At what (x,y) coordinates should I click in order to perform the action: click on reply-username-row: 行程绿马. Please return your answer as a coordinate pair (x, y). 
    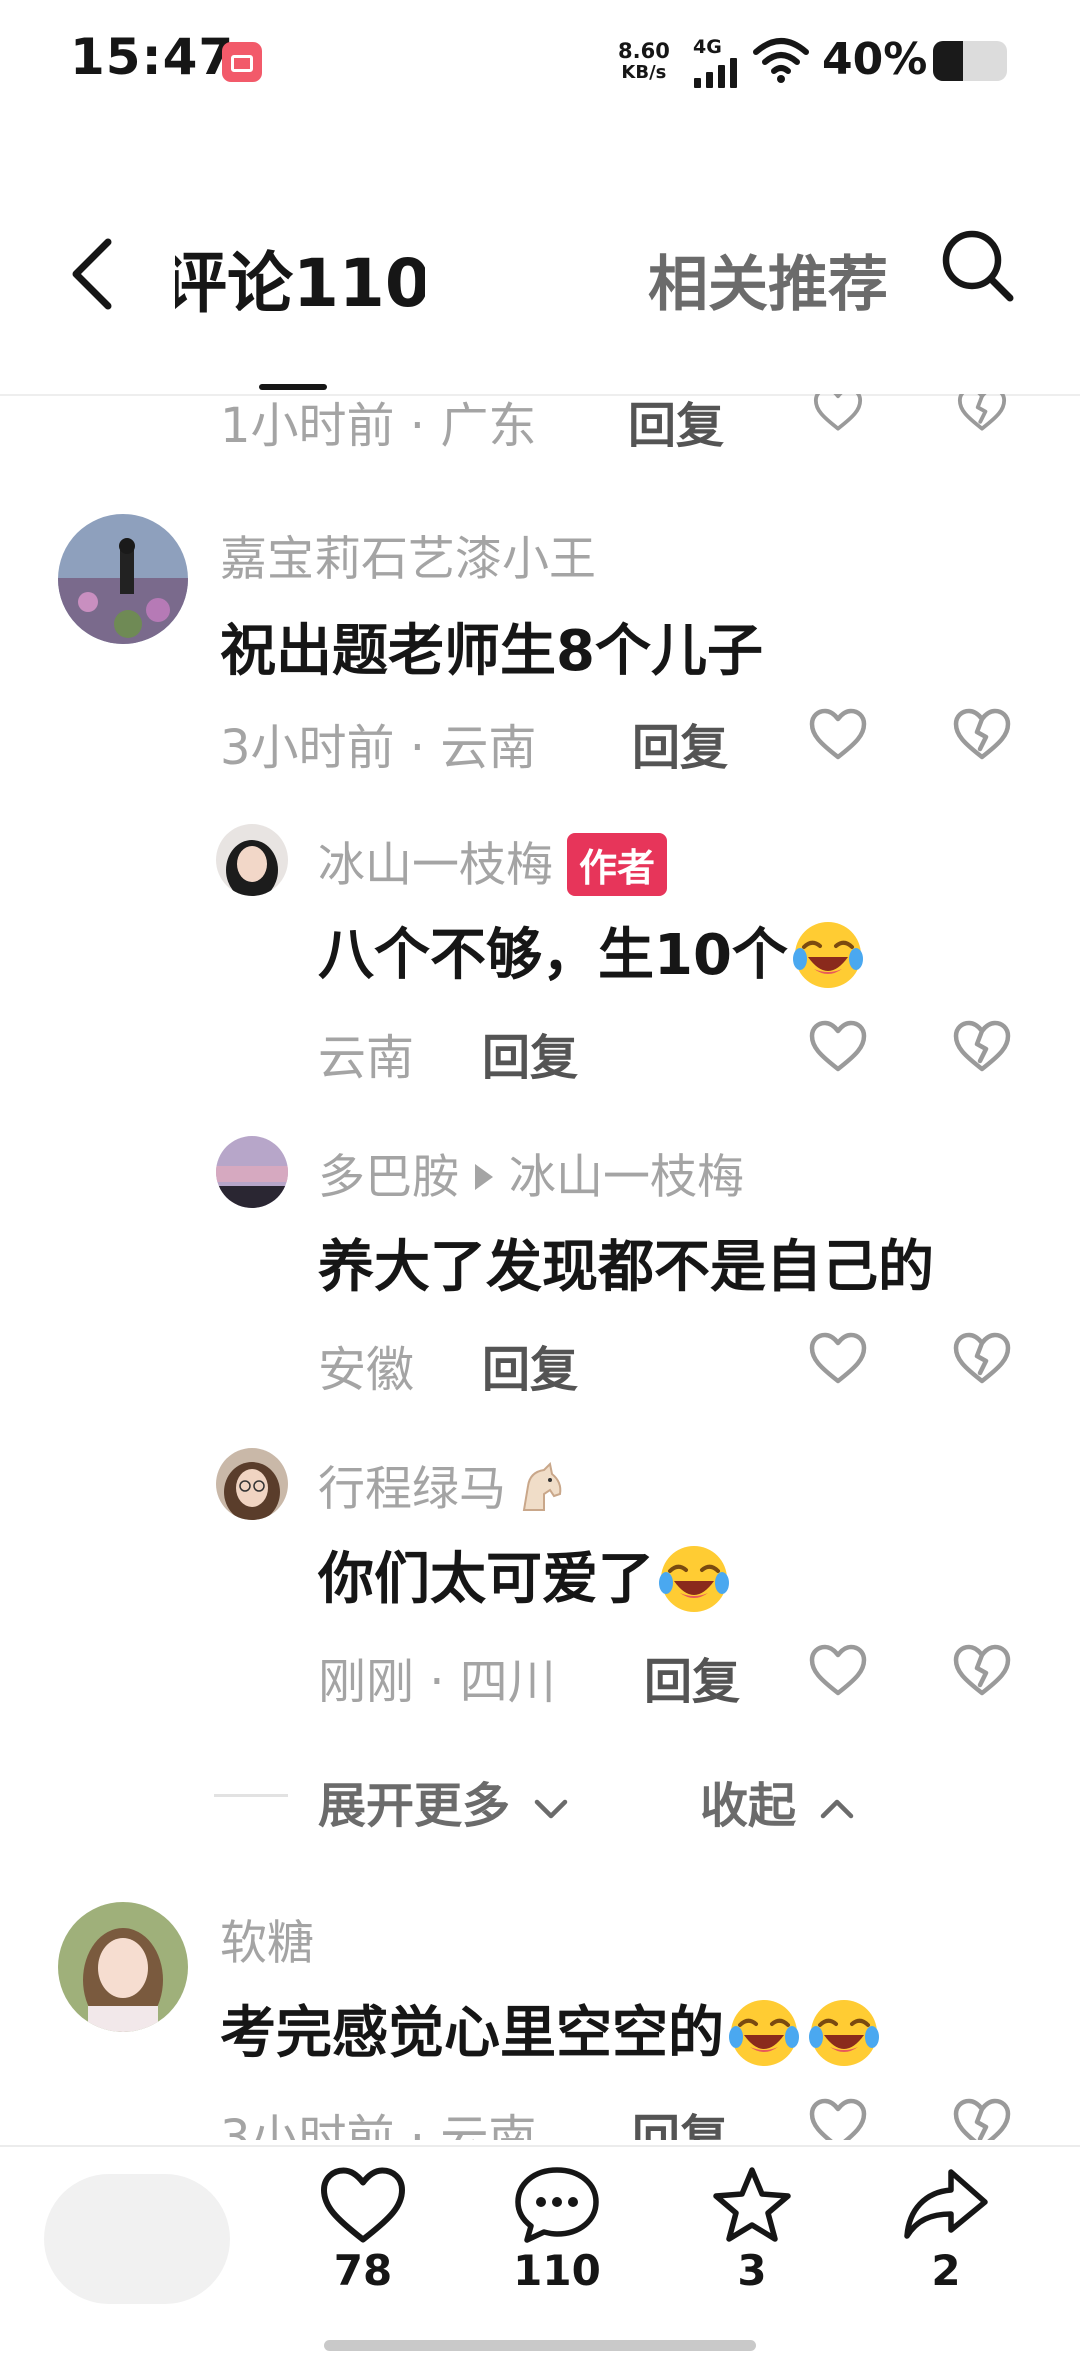
    Looking at the image, I should click on (443, 1486).